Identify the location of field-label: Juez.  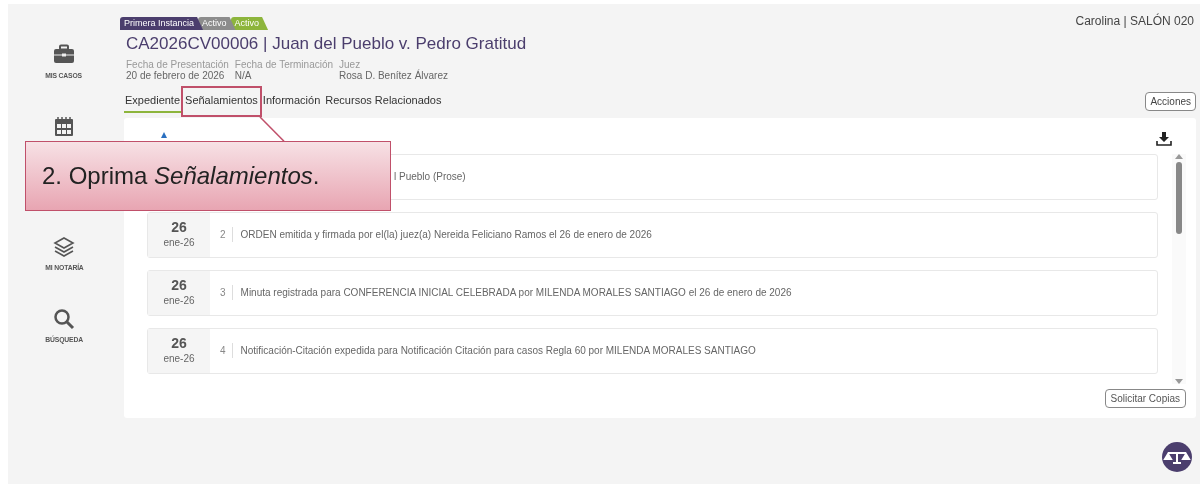
(350, 64).